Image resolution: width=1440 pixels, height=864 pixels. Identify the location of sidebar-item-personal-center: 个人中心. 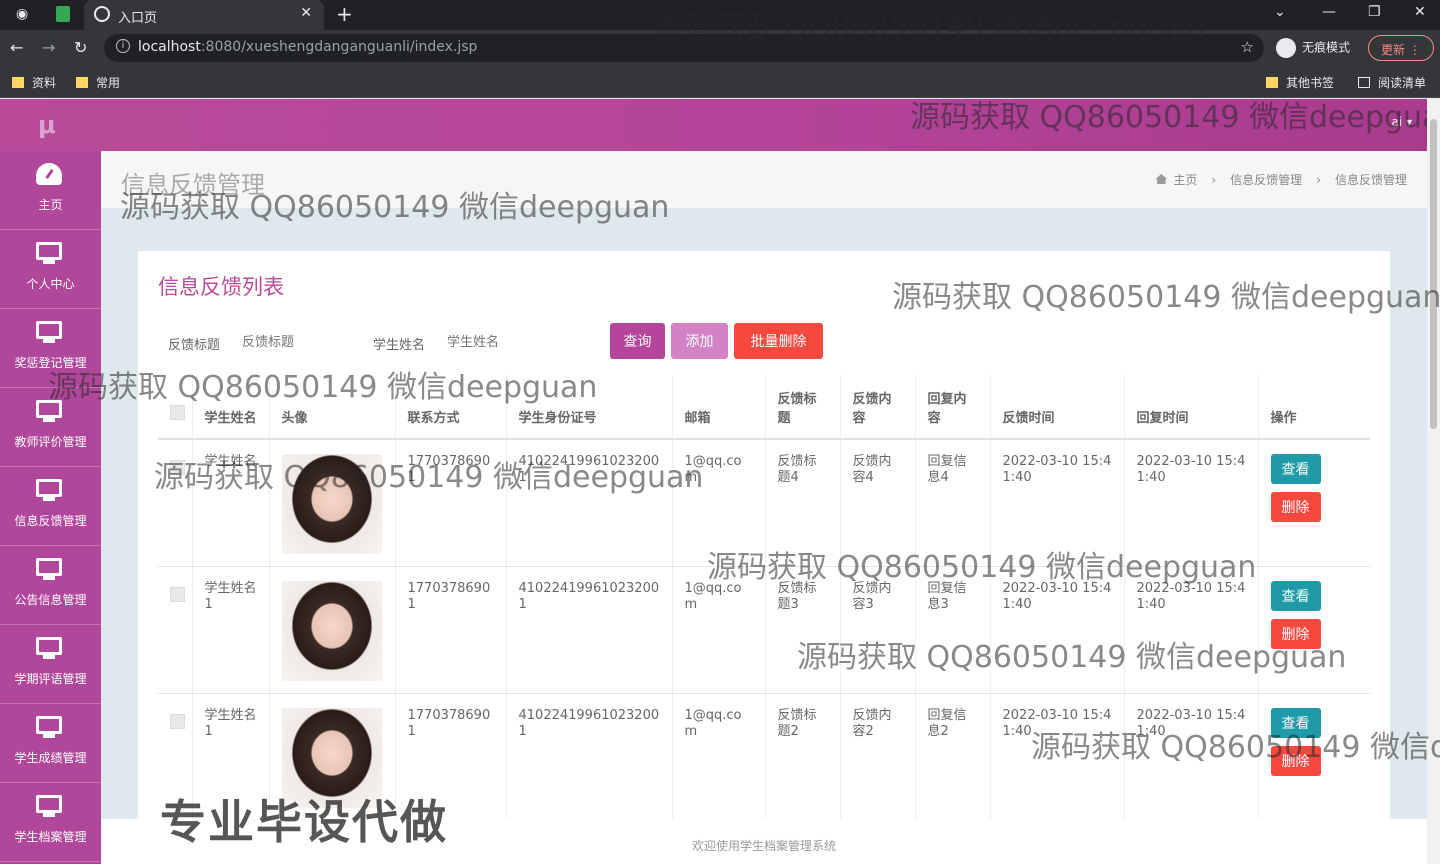
(50, 269).